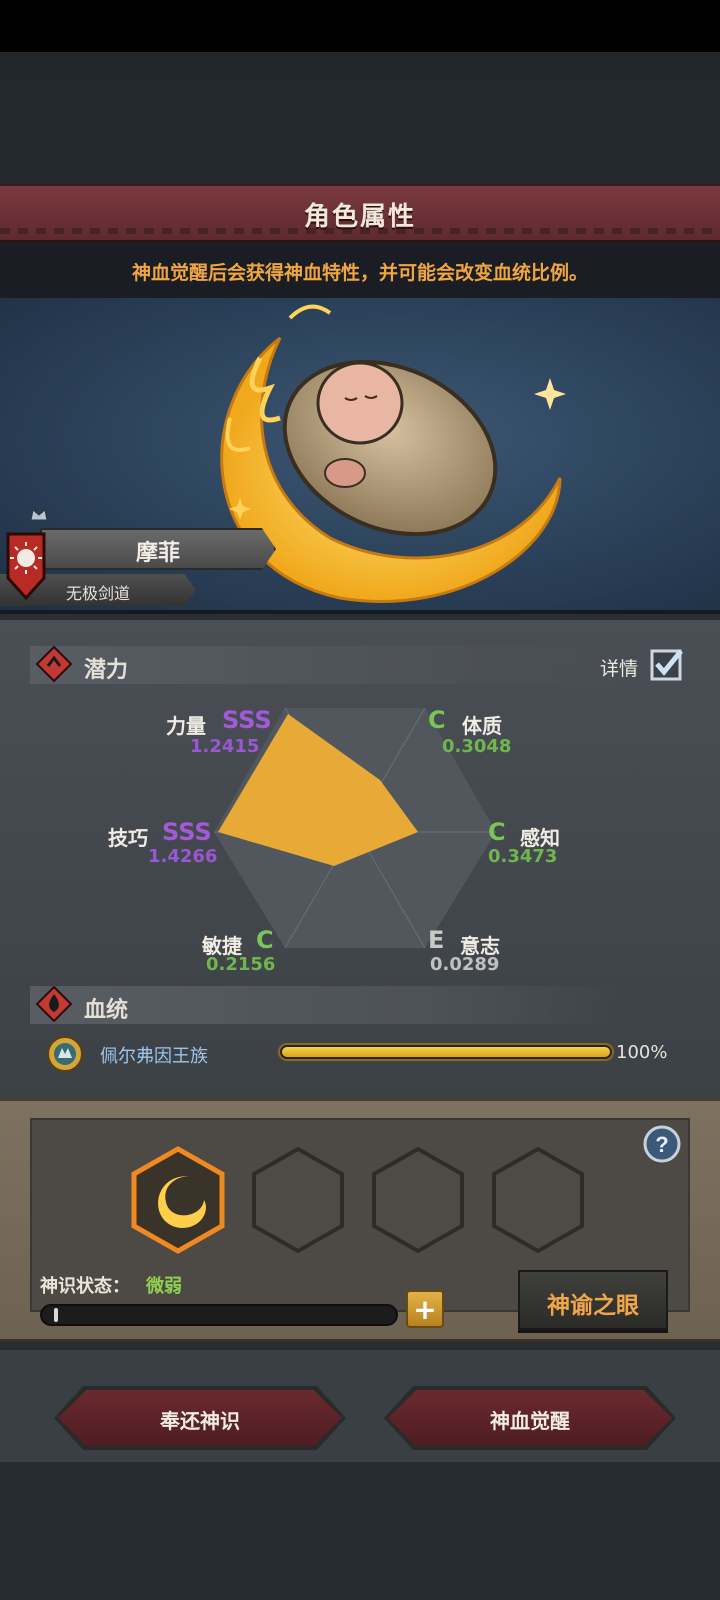 The image size is (720, 1600). What do you see at coordinates (530, 1421) in the screenshot?
I see `divine-awaken-label: 神血觉醒` at bounding box center [530, 1421].